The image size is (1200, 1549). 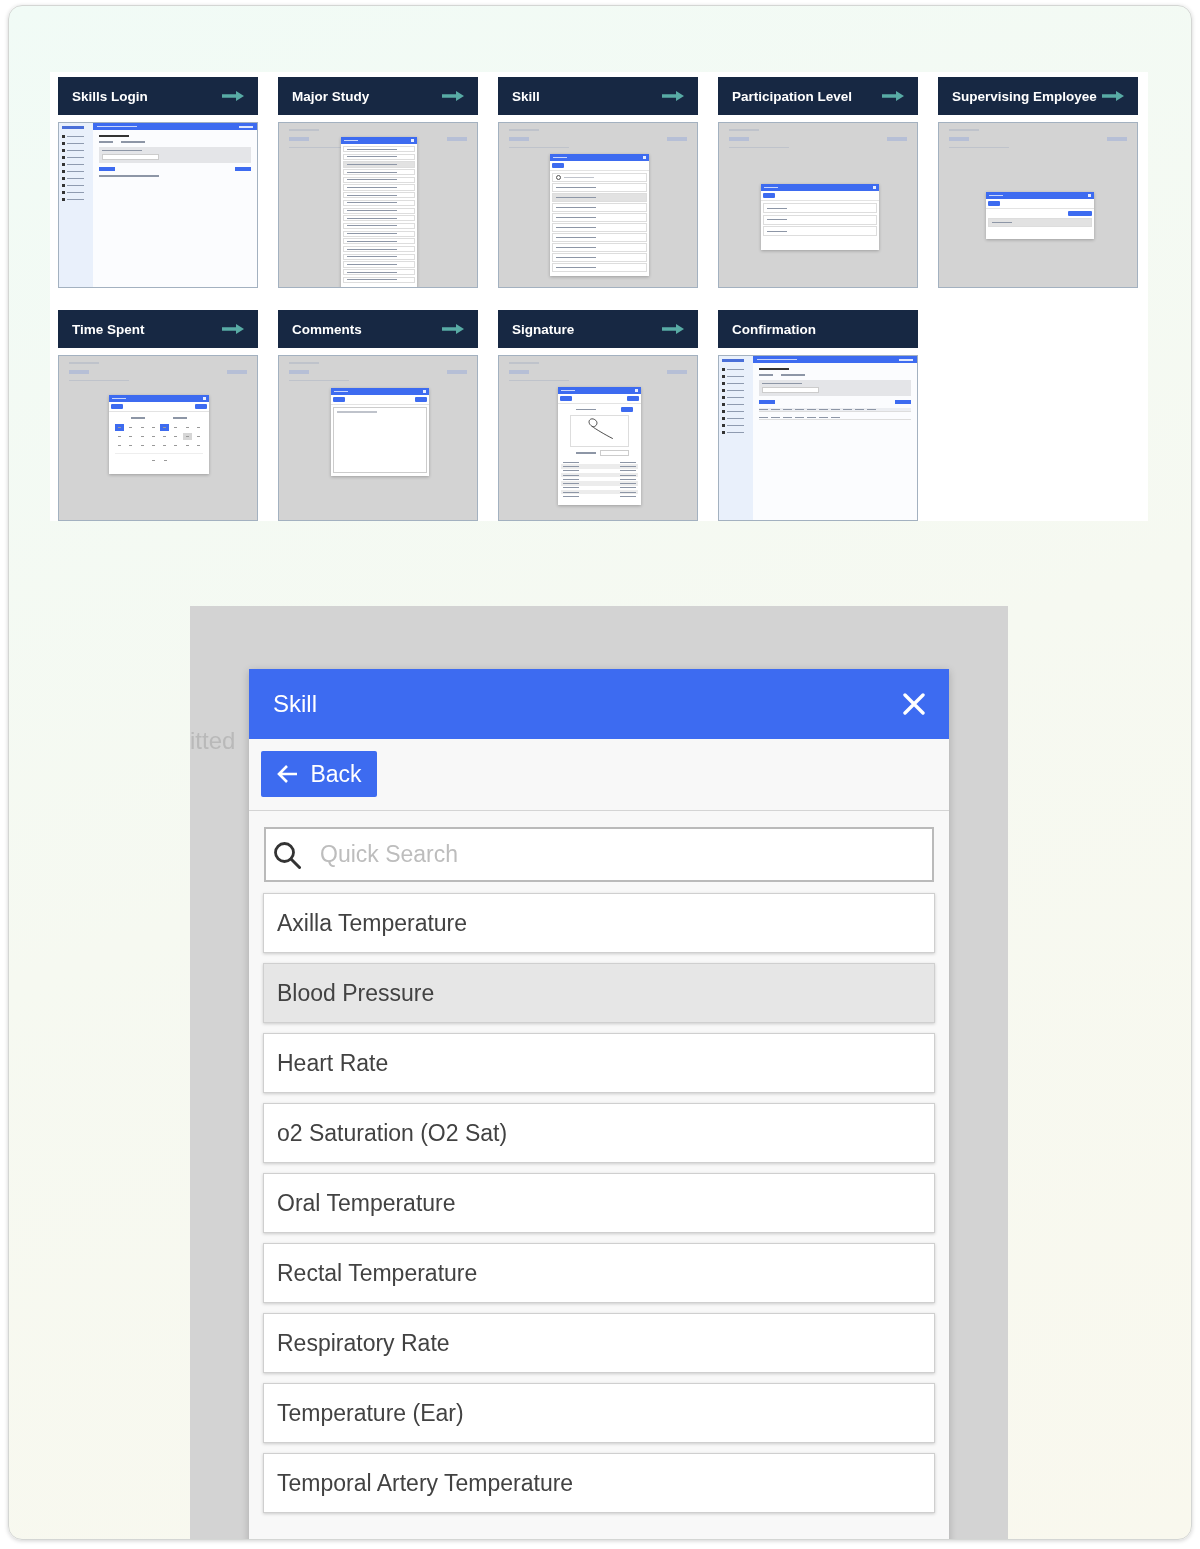 I want to click on step-title: Time Spent, so click(x=108, y=329).